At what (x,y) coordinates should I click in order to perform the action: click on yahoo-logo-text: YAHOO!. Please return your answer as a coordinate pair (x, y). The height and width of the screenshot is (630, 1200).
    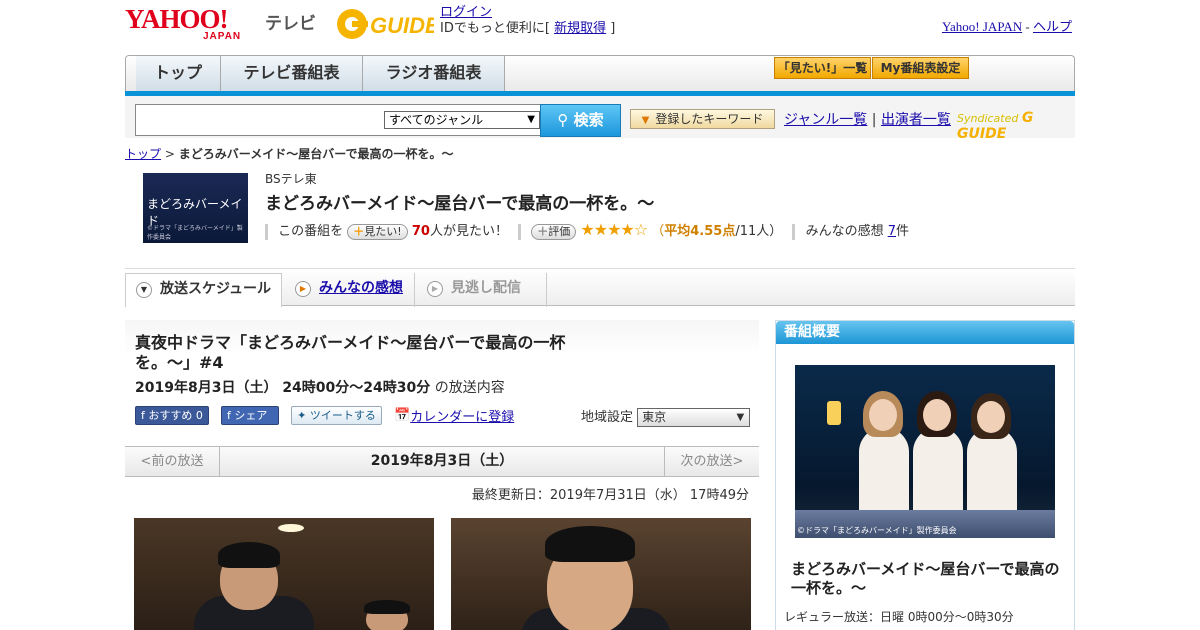
    Looking at the image, I should click on (177, 19).